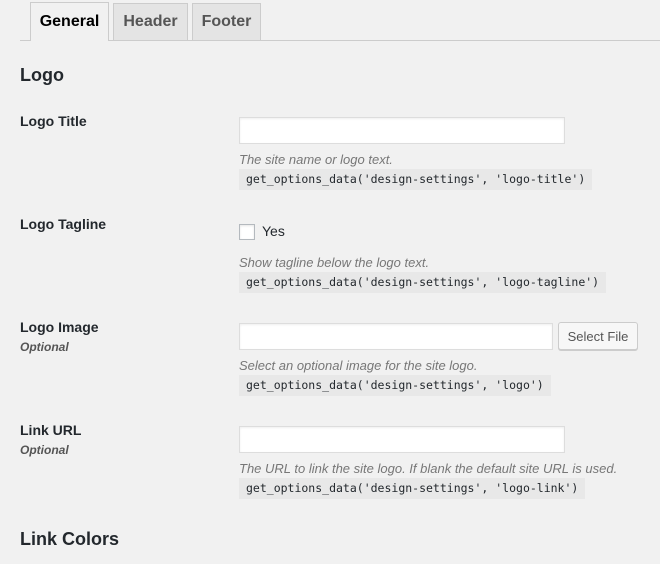 The height and width of the screenshot is (564, 660). Describe the element at coordinates (44, 450) in the screenshot. I see `link-url-optional: Optional` at that location.